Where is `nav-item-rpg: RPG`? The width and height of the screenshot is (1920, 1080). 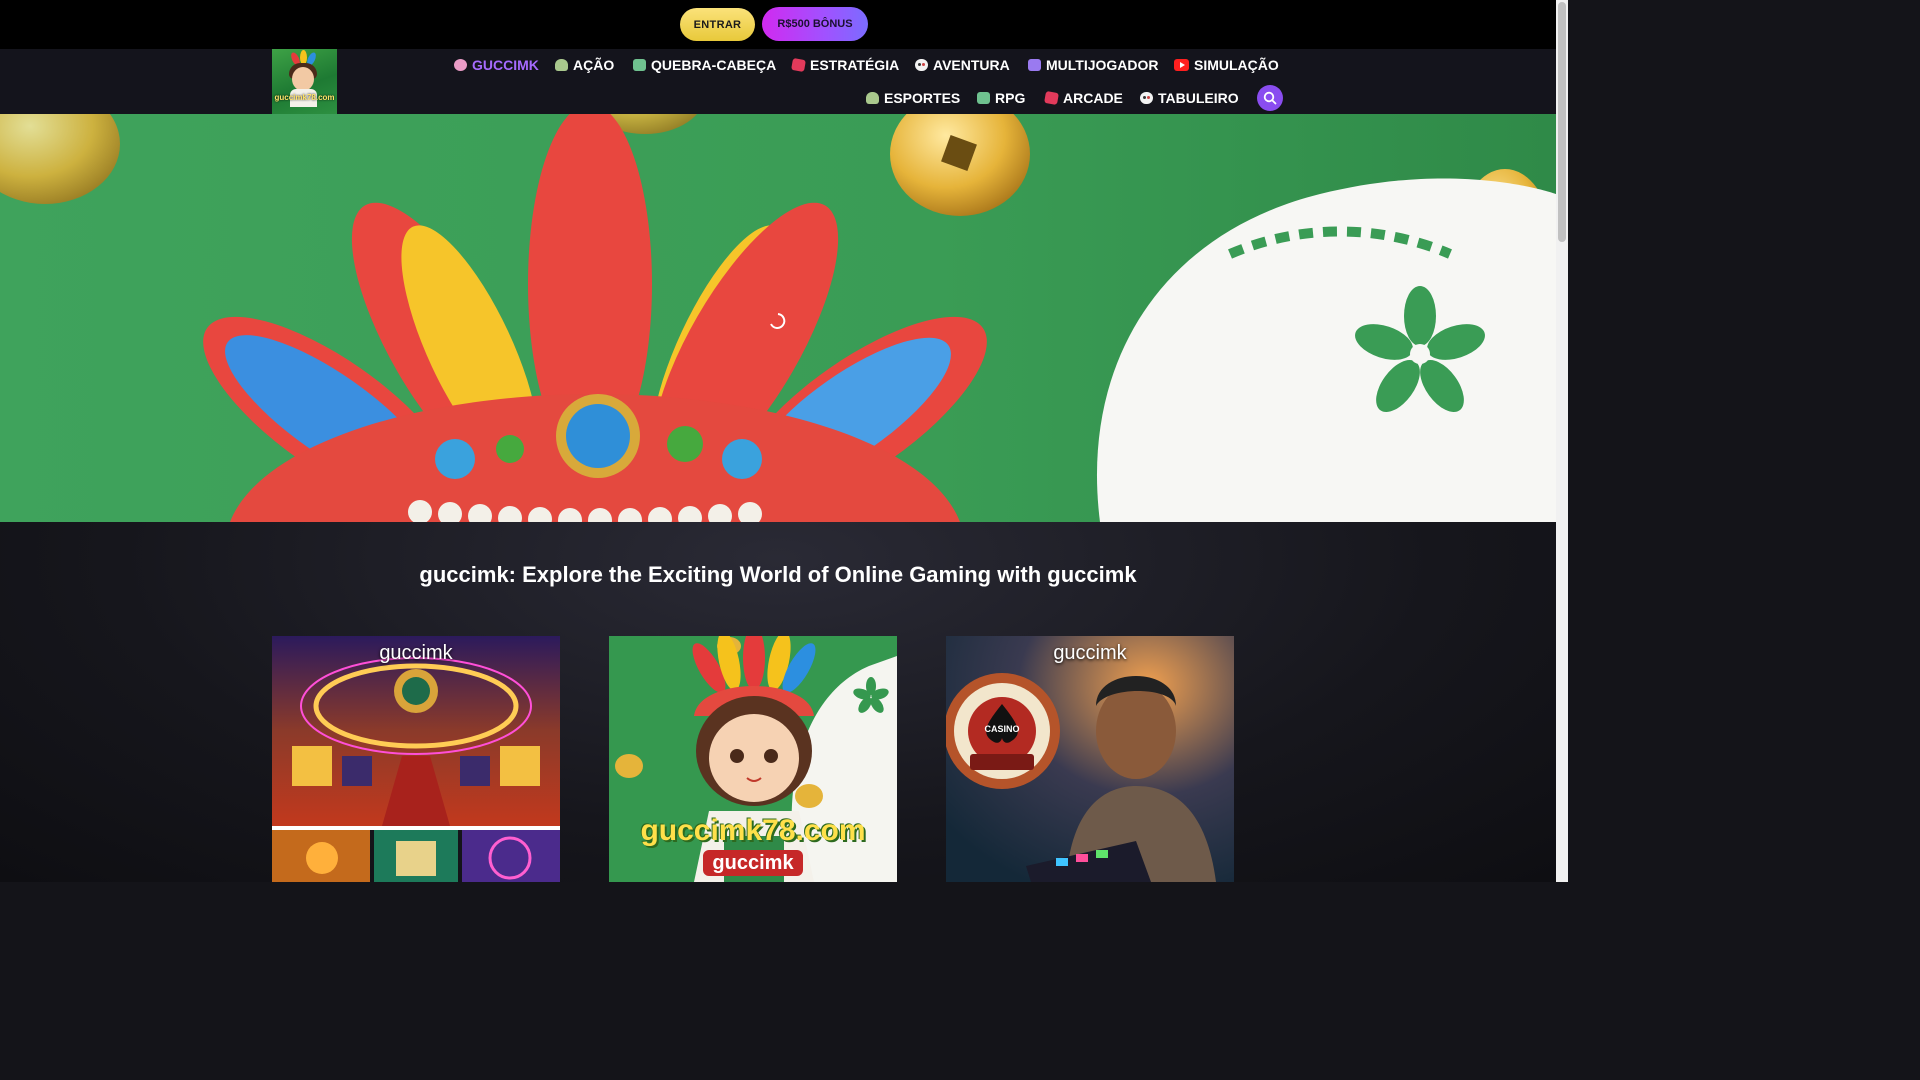
nav-item-rpg: RPG is located at coordinates (1001, 98).